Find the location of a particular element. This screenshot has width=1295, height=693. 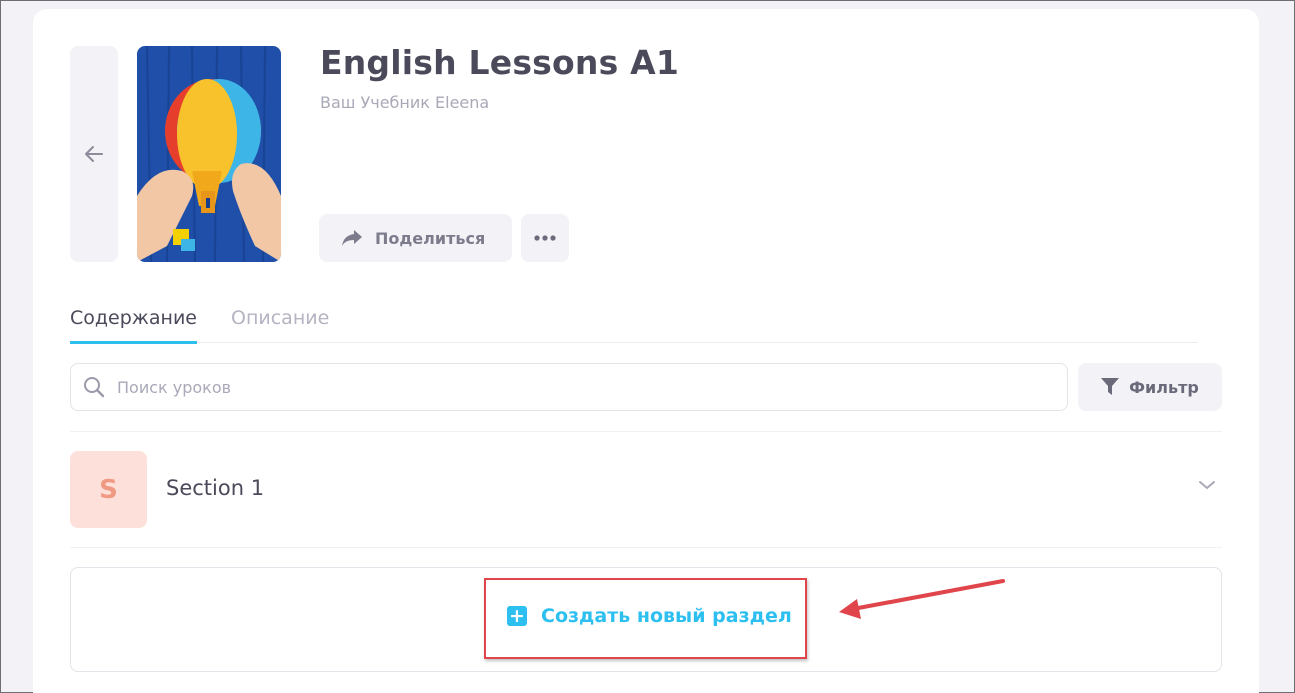

section-avatar: S is located at coordinates (108, 489).